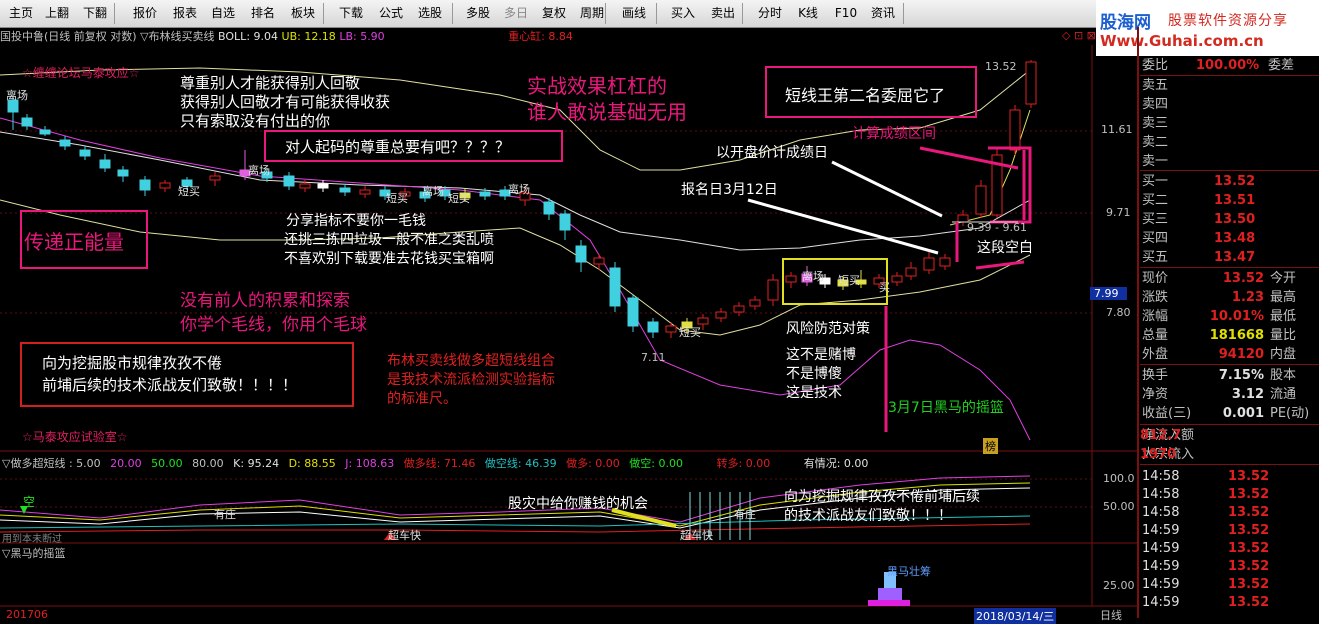  I want to click on ind2-tag: 黑马壮筹, so click(909, 571).